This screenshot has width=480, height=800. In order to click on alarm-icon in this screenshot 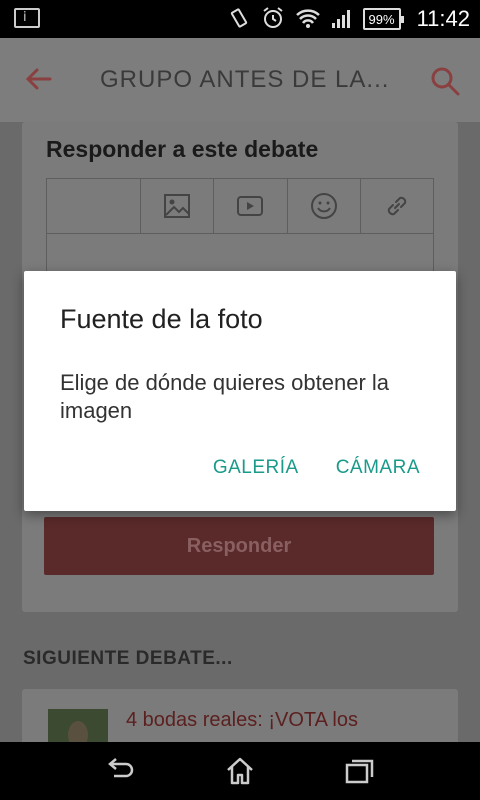, I will do `click(273, 19)`.